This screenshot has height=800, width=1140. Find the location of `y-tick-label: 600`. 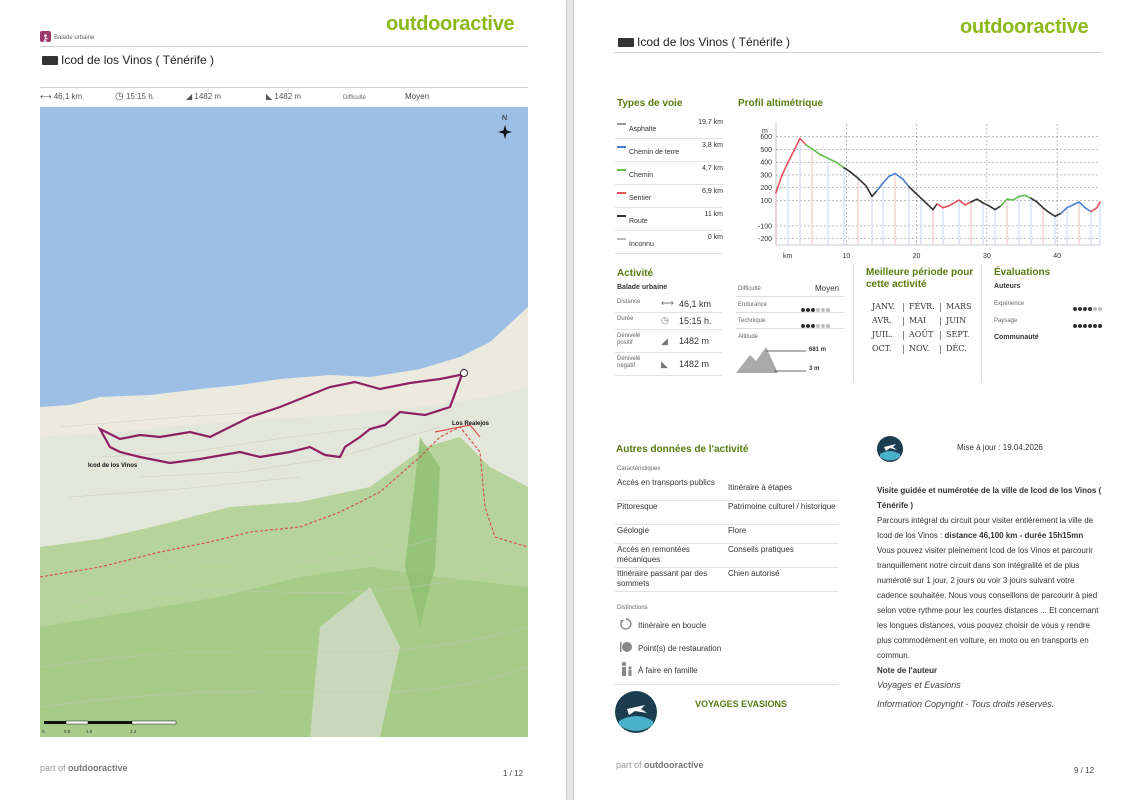

y-tick-label: 600 is located at coordinates (766, 137).